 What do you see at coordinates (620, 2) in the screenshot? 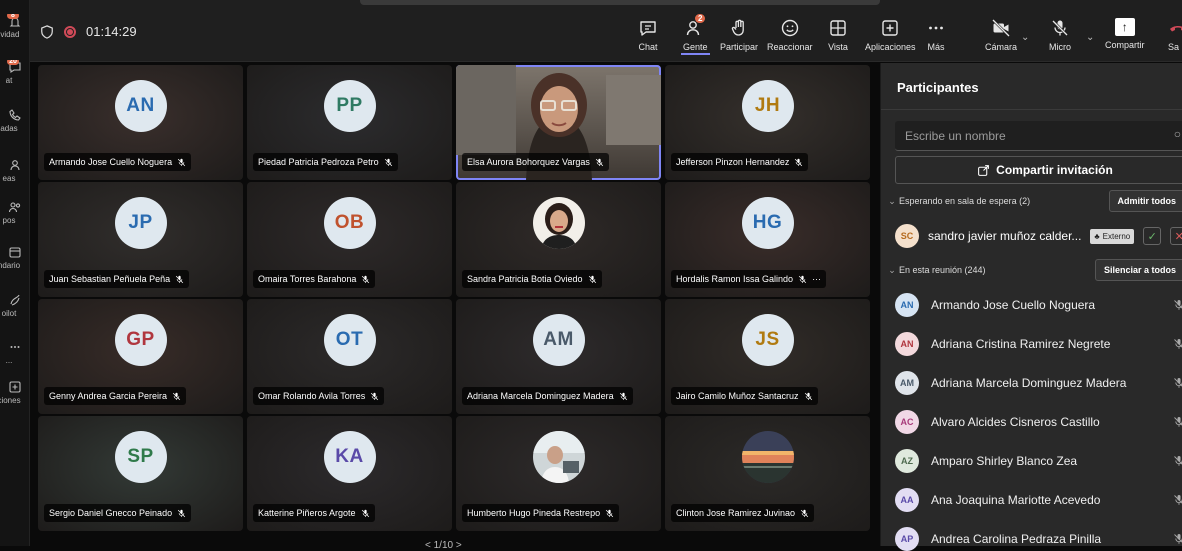
I see `title-strip` at bounding box center [620, 2].